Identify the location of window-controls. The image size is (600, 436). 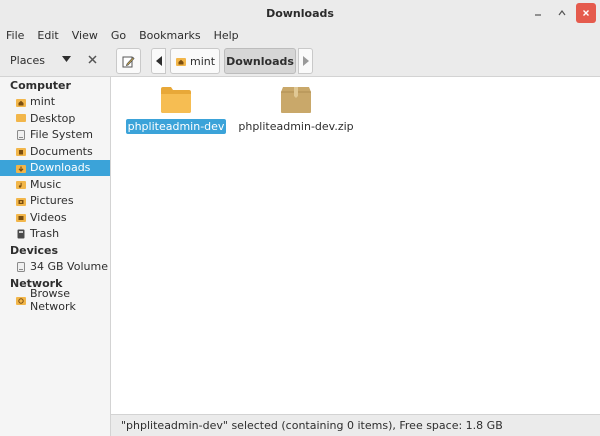
(562, 13).